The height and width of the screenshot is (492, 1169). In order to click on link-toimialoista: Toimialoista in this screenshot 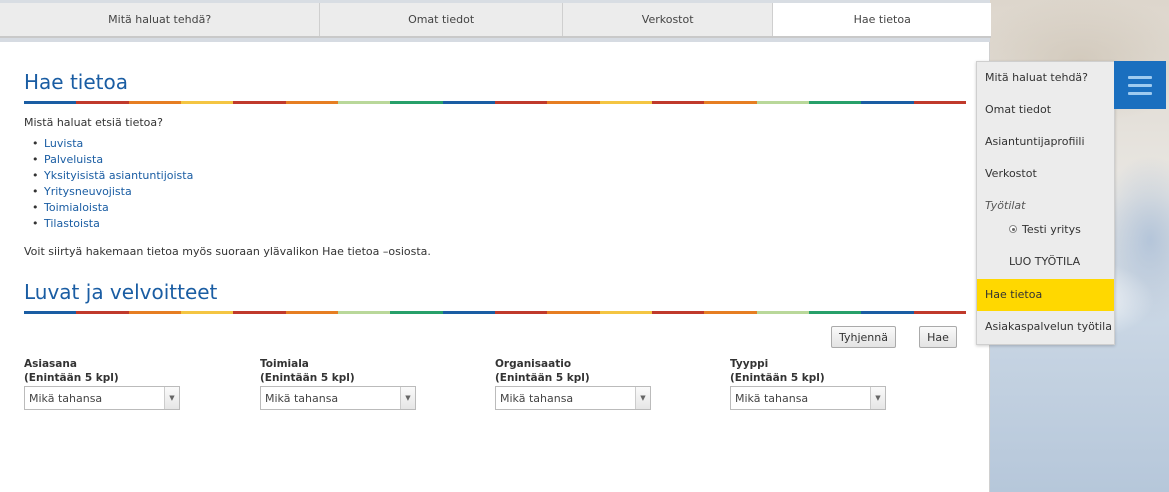, I will do `click(76, 207)`.